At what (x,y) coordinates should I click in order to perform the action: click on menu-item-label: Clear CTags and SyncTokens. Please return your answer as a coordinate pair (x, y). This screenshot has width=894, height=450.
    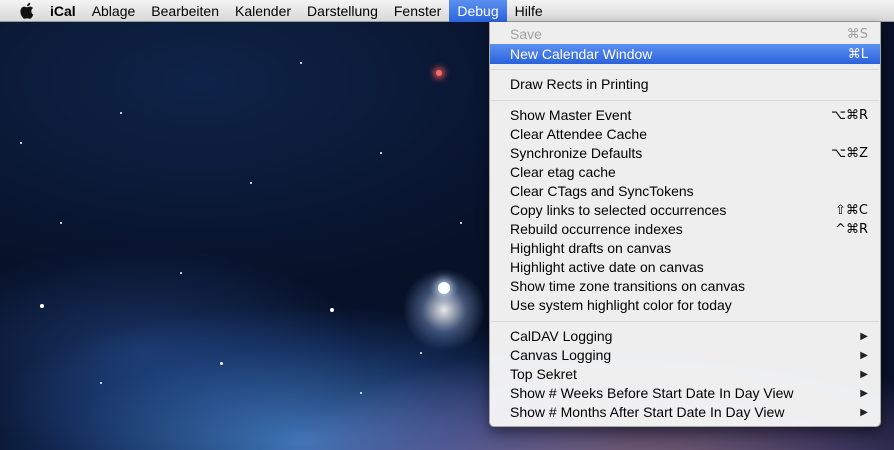
    Looking at the image, I should click on (602, 191).